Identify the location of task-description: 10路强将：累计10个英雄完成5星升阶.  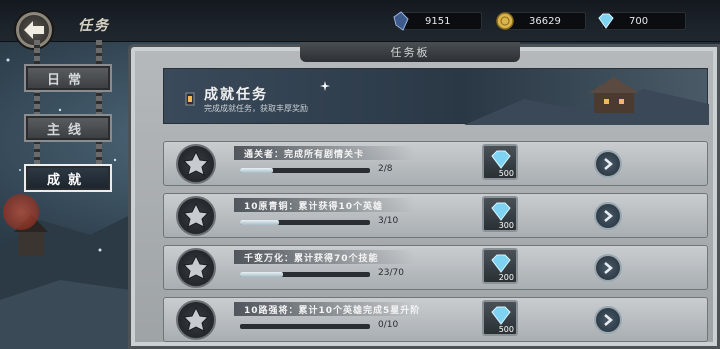
(332, 311).